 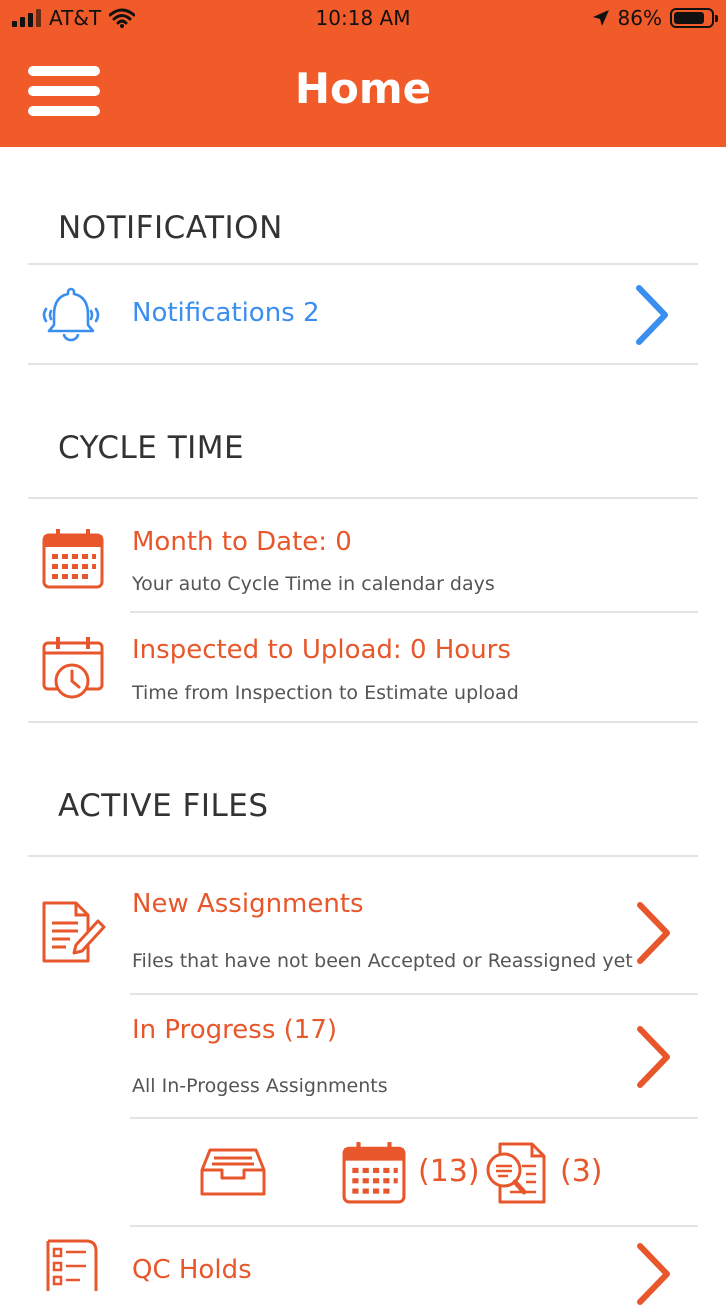 I want to click on month-to-date-subtitle: Your auto Cycle Time in calendar days, so click(x=313, y=584).